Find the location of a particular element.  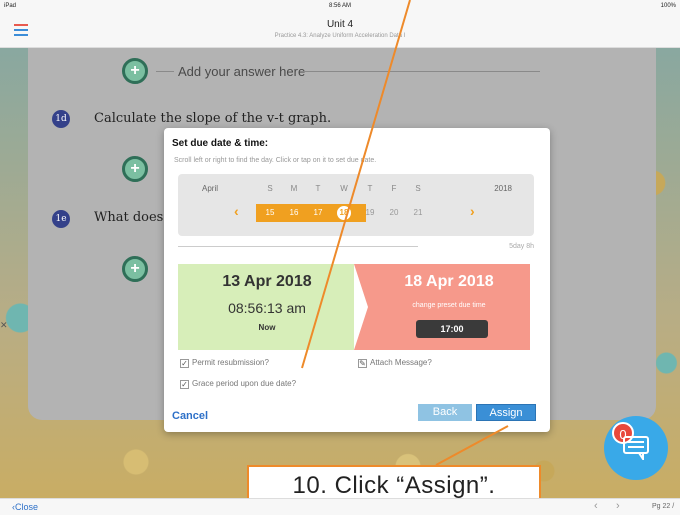

chat-icon is located at coordinates (636, 448).